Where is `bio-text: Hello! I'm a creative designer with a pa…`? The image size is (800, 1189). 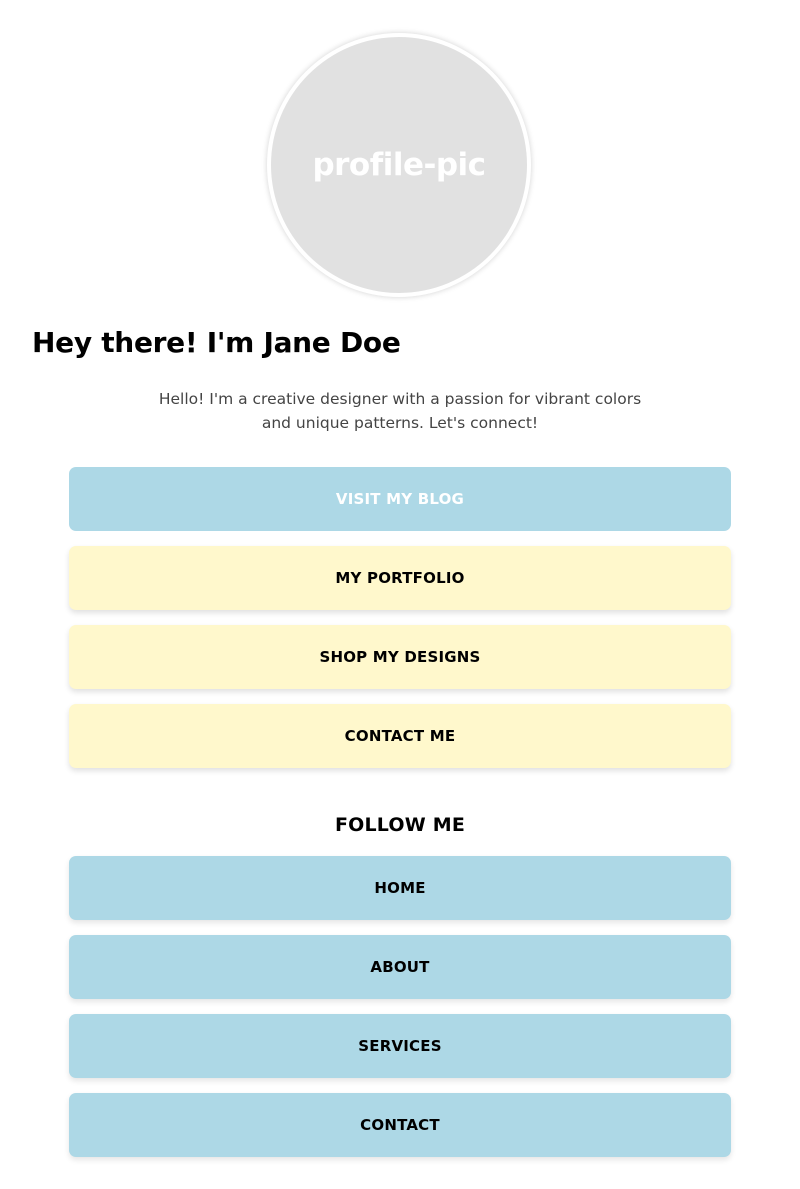
bio-text: Hello! I'm a creative designer with a pa… is located at coordinates (400, 411).